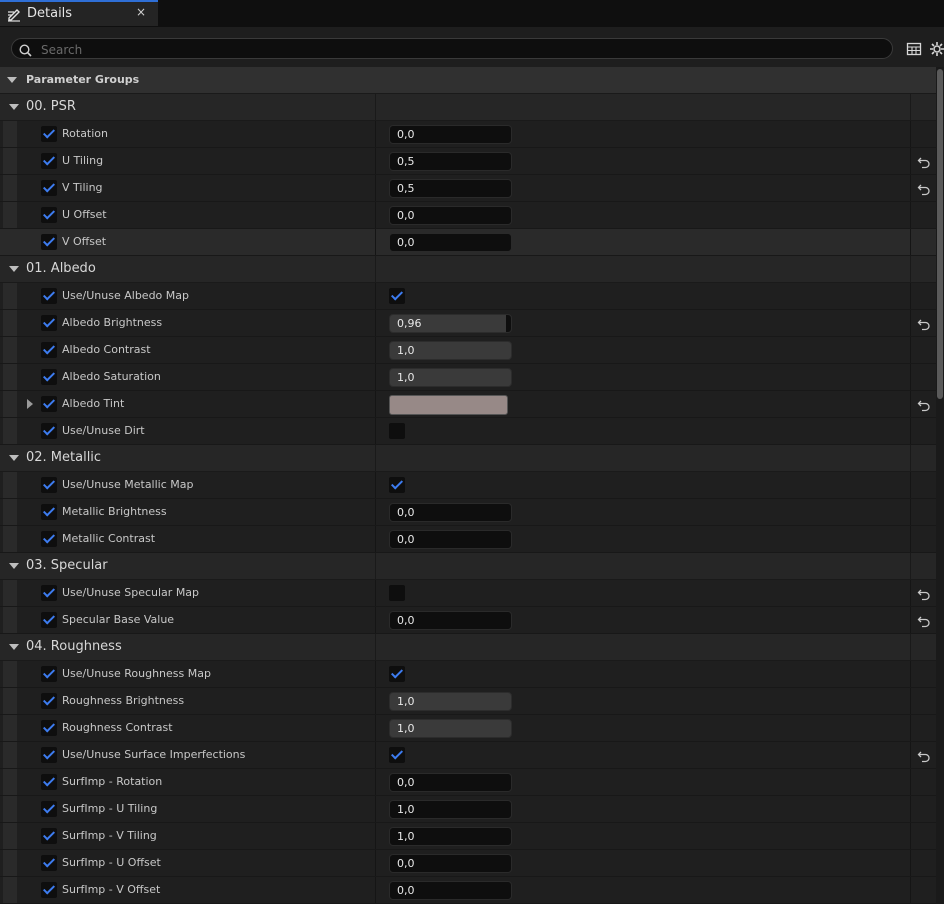 The width and height of the screenshot is (944, 904). Describe the element at coordinates (30, 404) in the screenshot. I see `expand-arrow-icon` at that location.